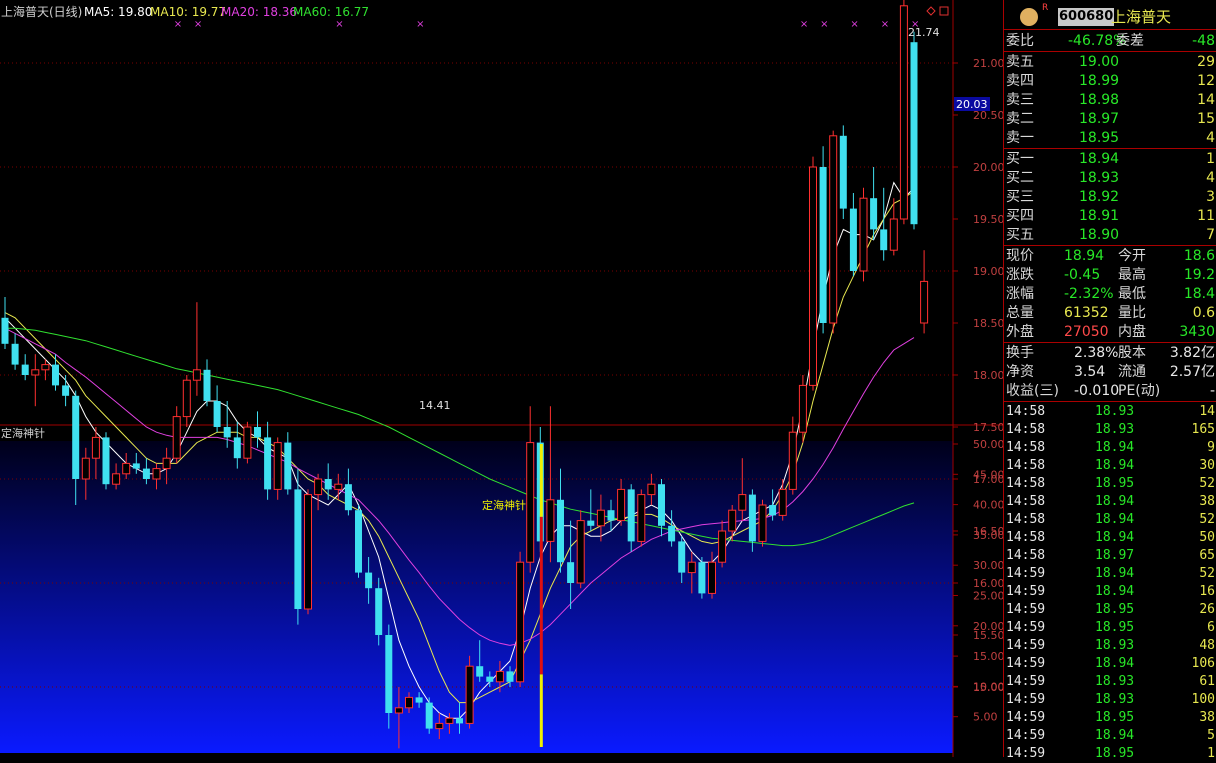 This screenshot has width=1216, height=763. What do you see at coordinates (1211, 753) in the screenshot?
I see `tick-volume: 1` at bounding box center [1211, 753].